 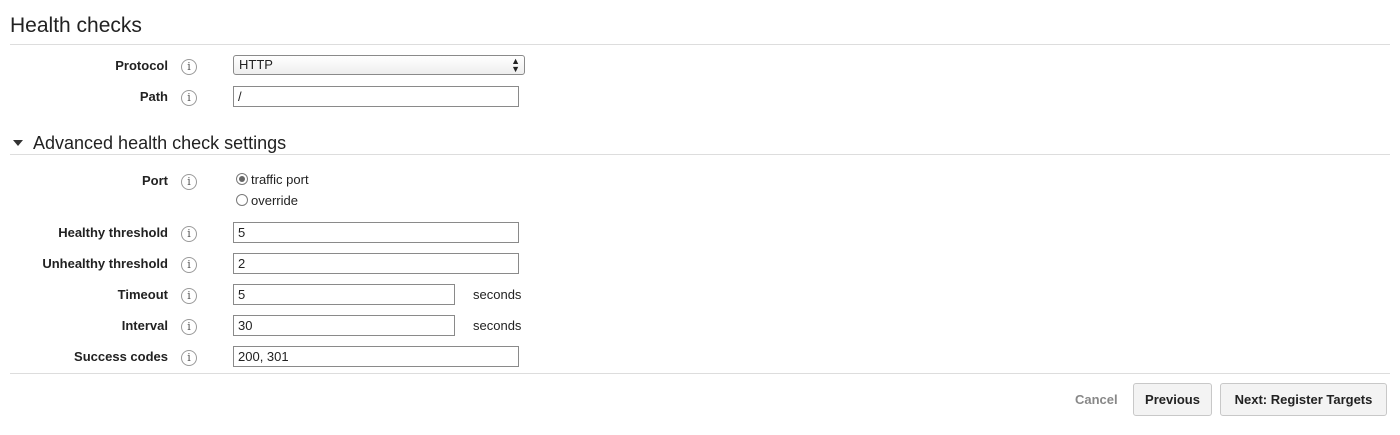 What do you see at coordinates (700, 44) in the screenshot?
I see `section-divider` at bounding box center [700, 44].